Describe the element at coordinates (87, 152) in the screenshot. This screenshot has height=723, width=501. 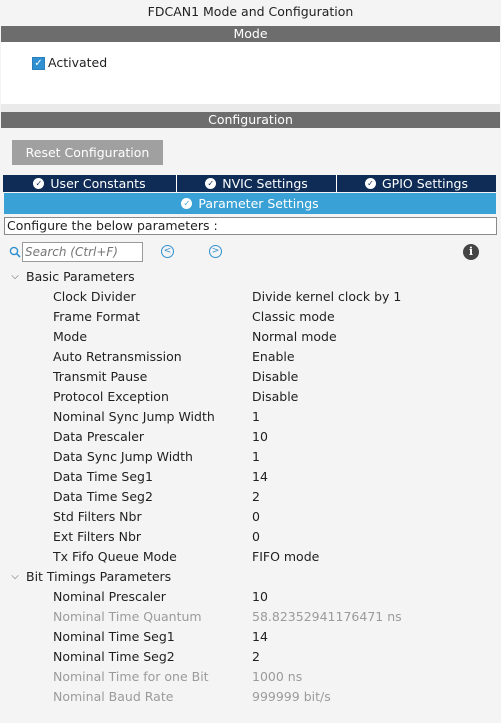
I see `reset-configuration-button: Reset Configuration` at that location.